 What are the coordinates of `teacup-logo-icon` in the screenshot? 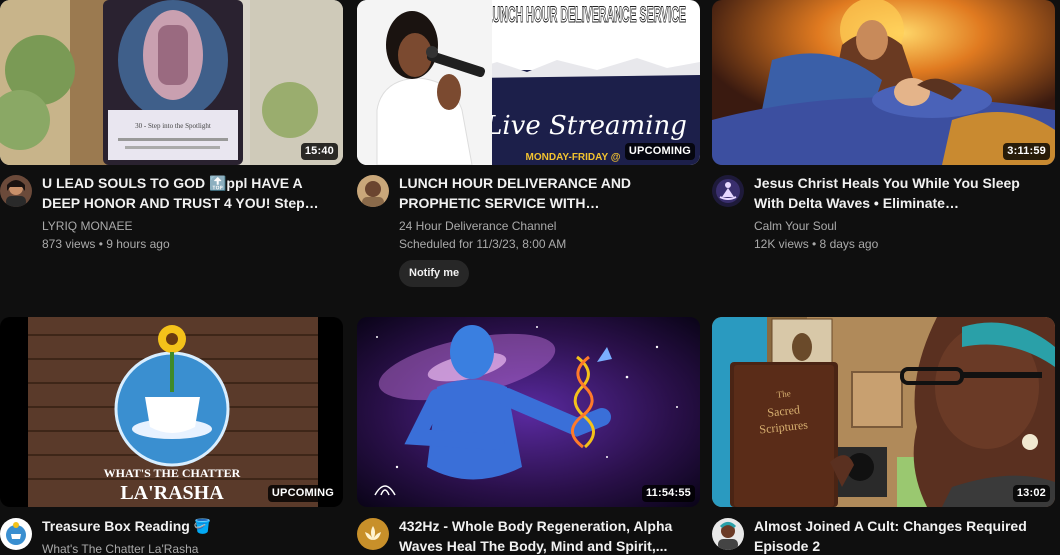 It's located at (16, 534).